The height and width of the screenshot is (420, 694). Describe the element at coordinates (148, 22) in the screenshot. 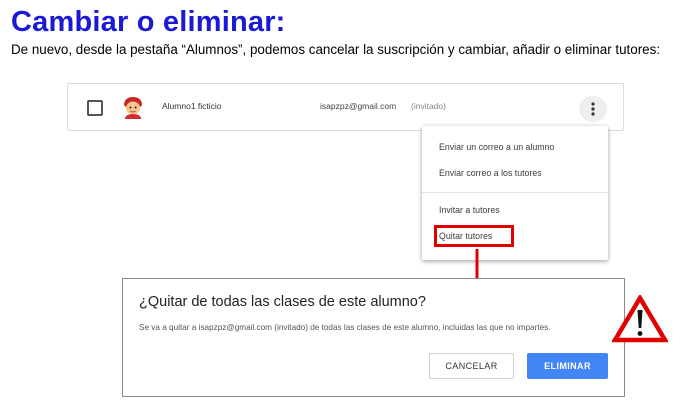

I see `slide-title: Cambiar o eliminar:` at that location.